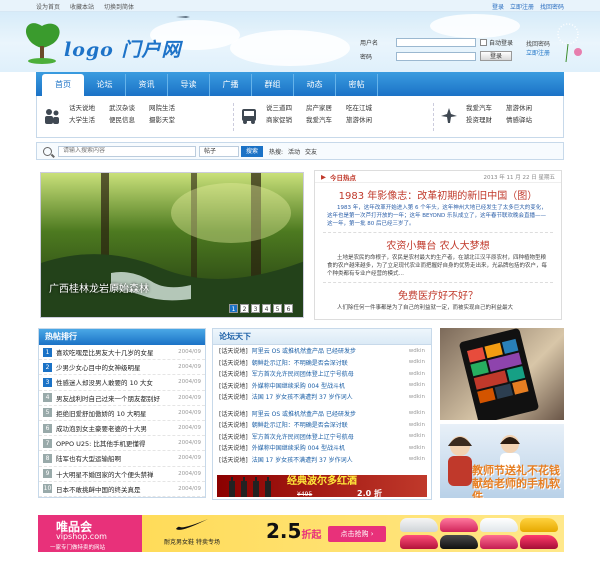 The height and width of the screenshot is (561, 600). I want to click on hot-post-item: 8 陆军也有大型运输船啊 2004/09, so click(122, 459).